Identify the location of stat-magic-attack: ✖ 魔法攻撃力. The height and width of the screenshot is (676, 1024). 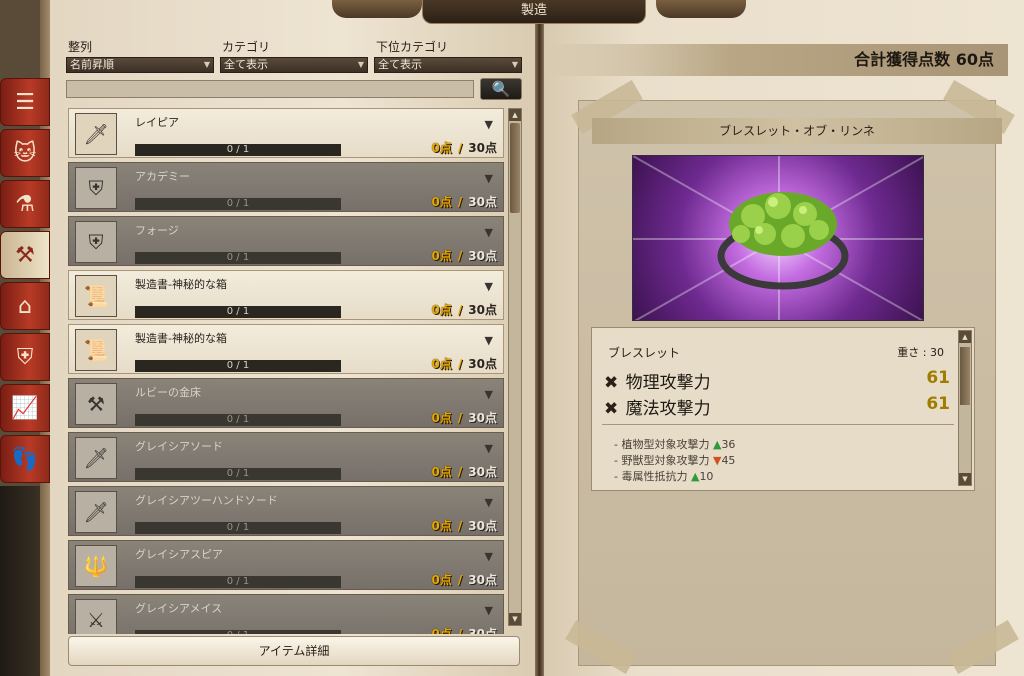
(657, 406).